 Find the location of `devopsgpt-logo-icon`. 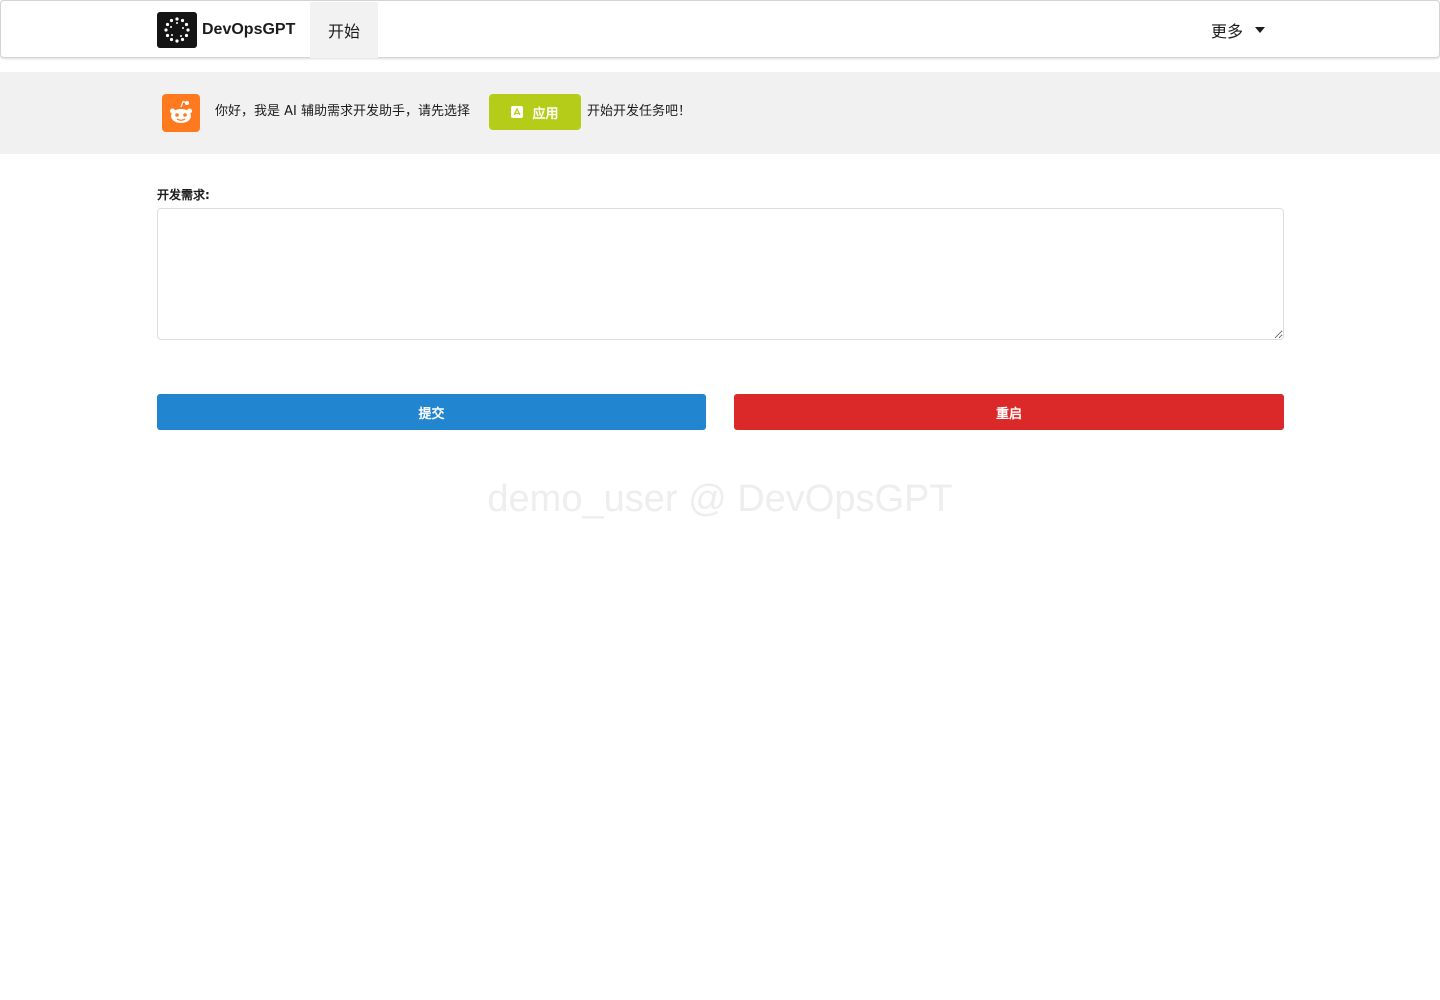

devopsgpt-logo-icon is located at coordinates (177, 30).